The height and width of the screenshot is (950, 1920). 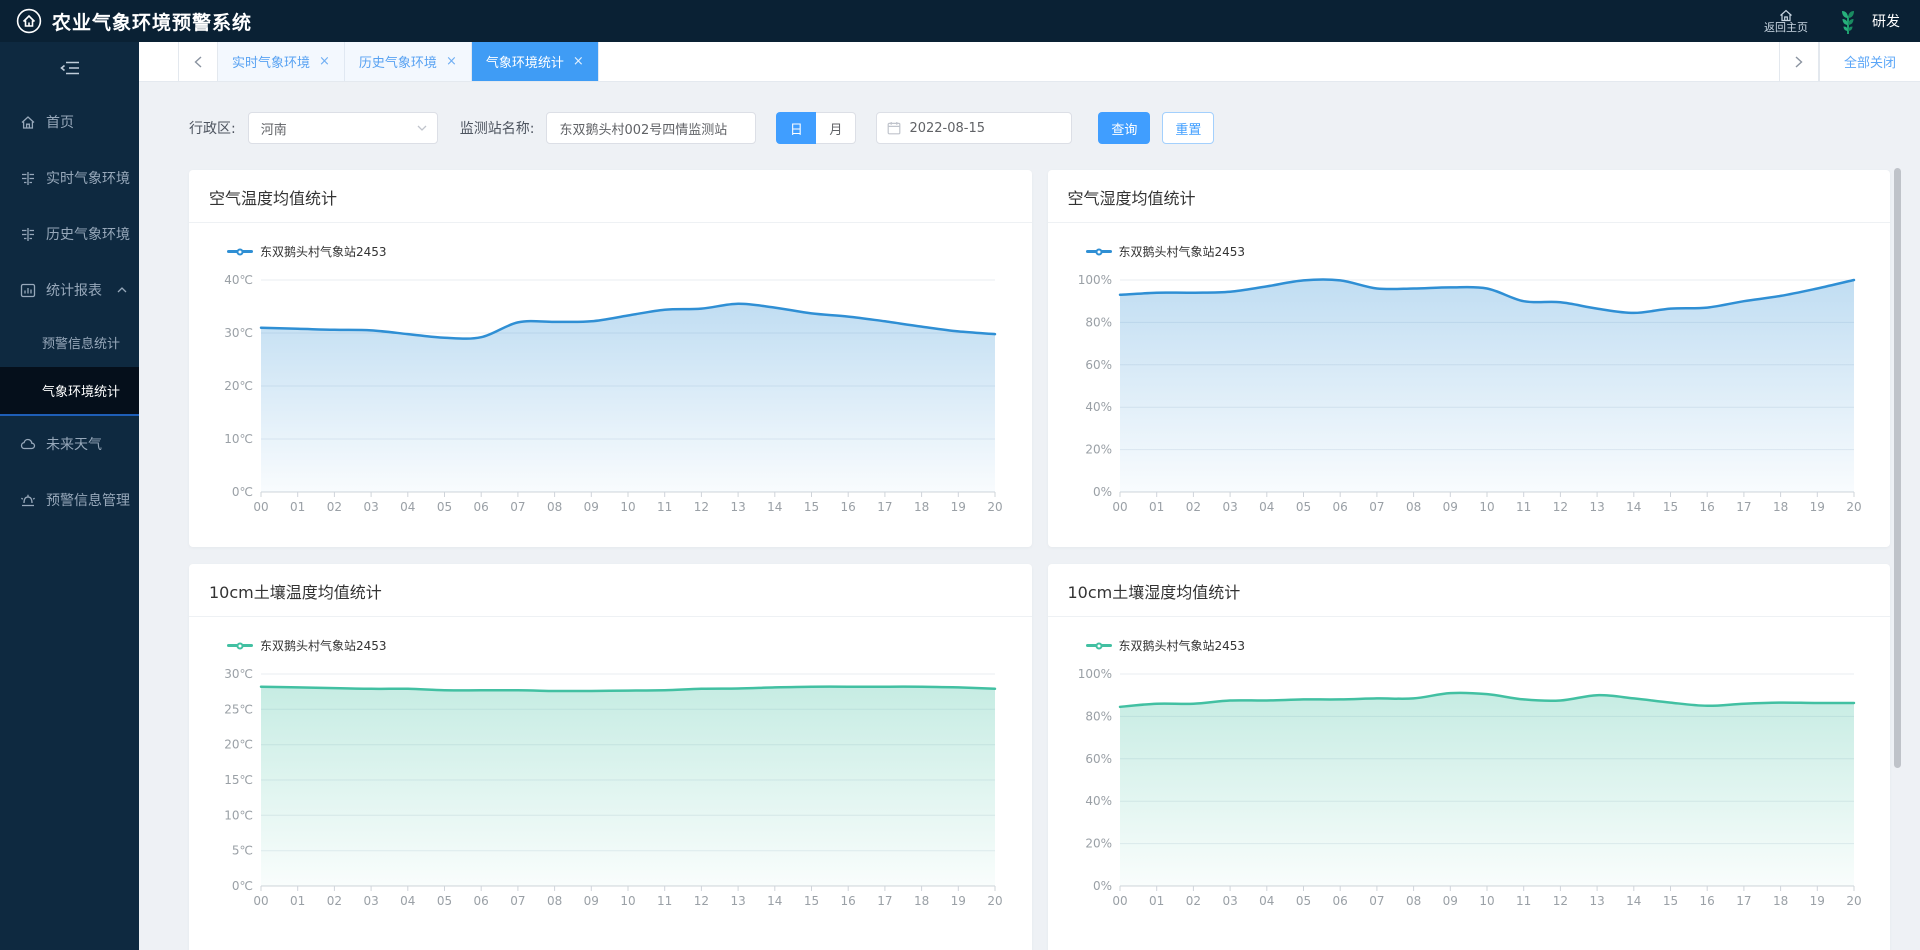 I want to click on svg-text: 10℃, so click(x=238, y=439).